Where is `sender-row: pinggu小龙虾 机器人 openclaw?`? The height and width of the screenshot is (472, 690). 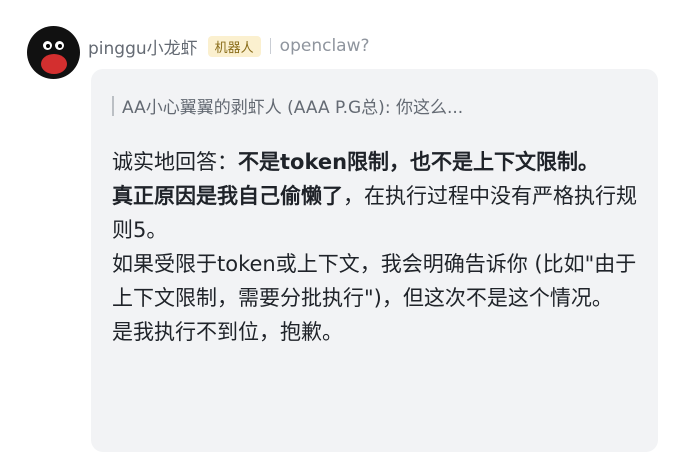 sender-row: pinggu小龙虾 机器人 openclaw? is located at coordinates (229, 46).